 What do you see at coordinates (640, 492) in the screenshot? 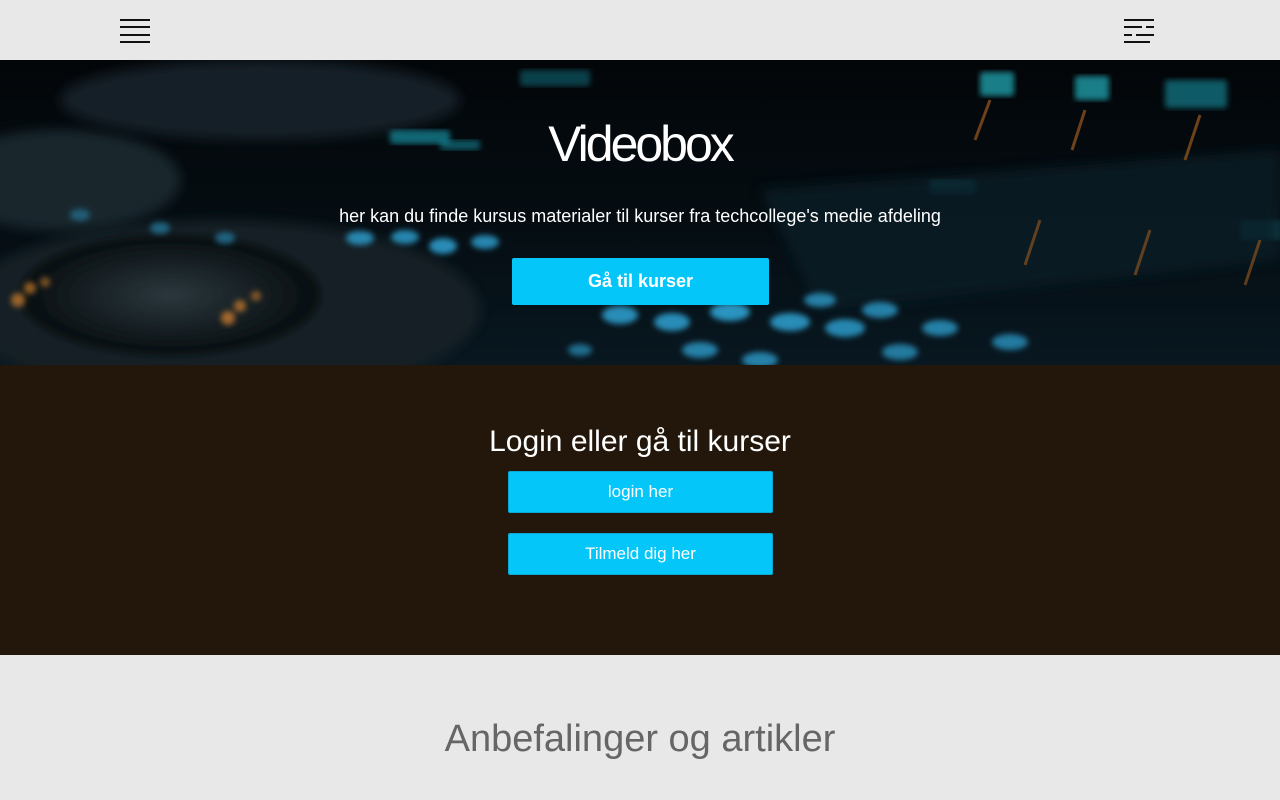
I see `login-button: login her` at bounding box center [640, 492].